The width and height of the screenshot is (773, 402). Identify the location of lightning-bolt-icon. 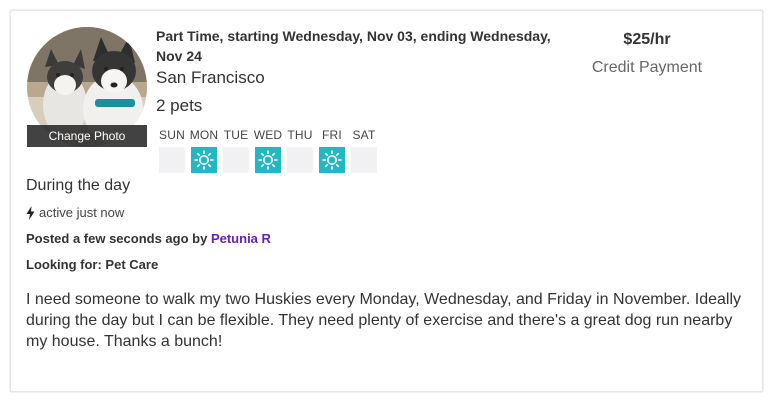
(30, 212).